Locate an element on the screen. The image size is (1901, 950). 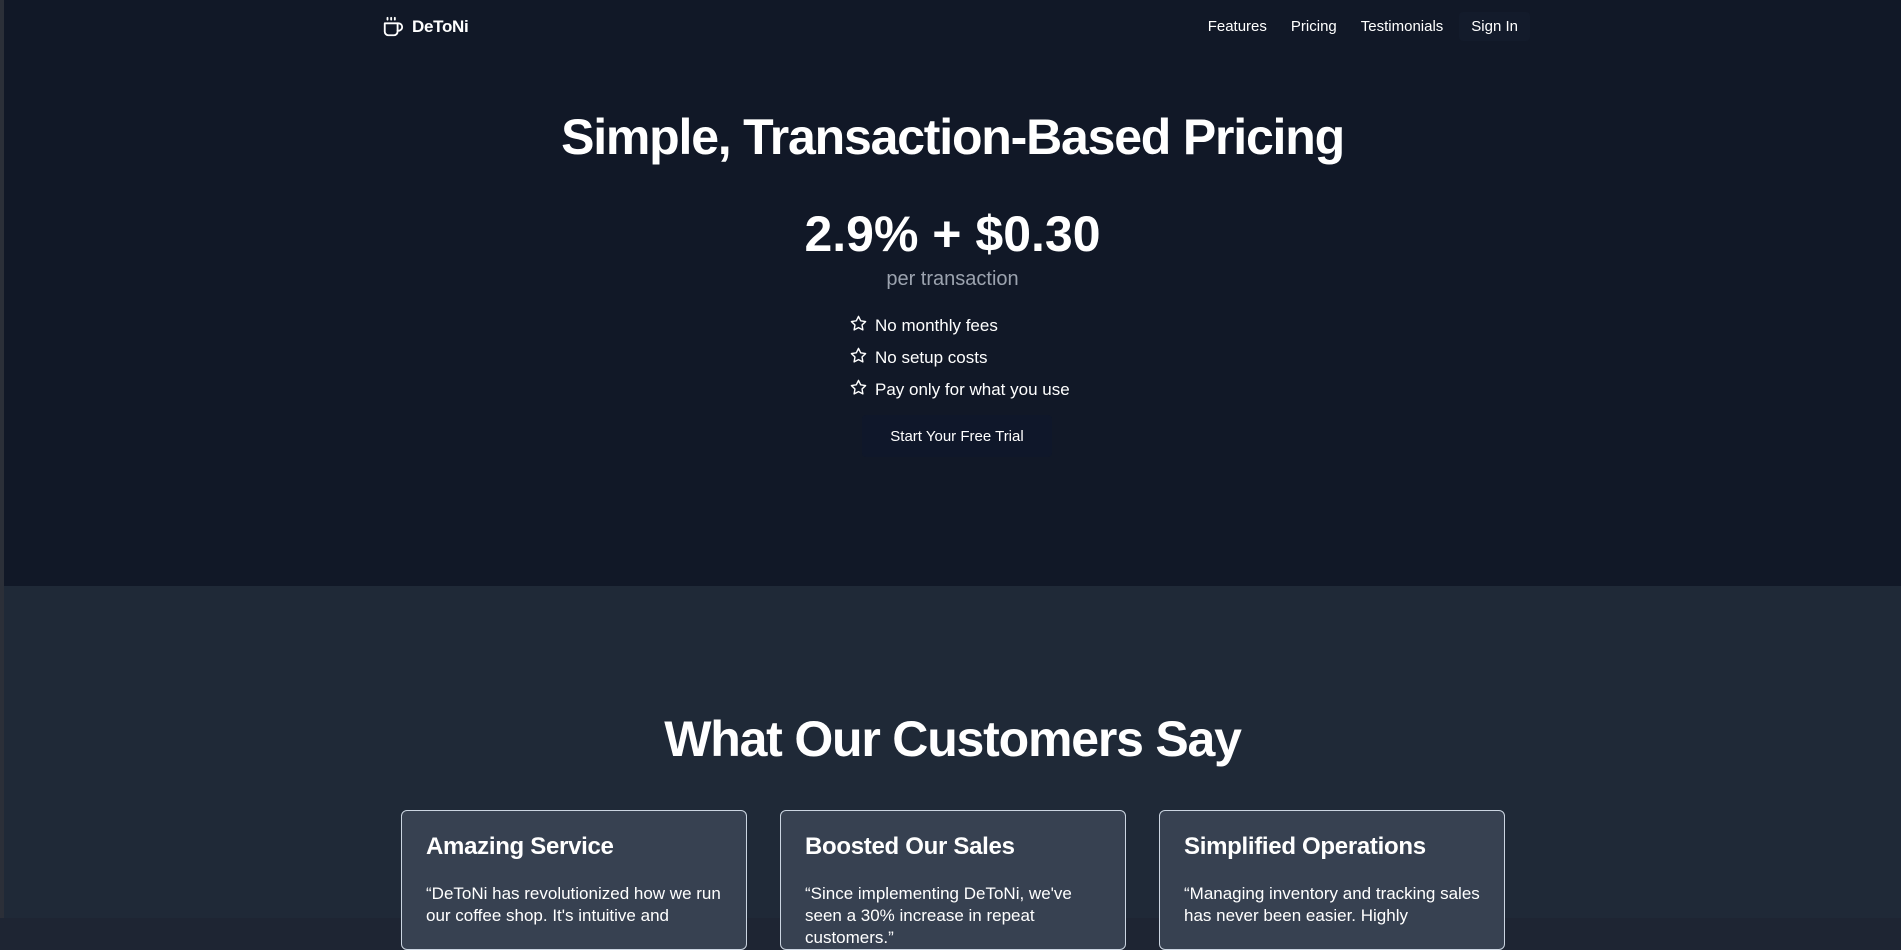
testimonial-title: Boosted Our Sales is located at coordinates (910, 846).